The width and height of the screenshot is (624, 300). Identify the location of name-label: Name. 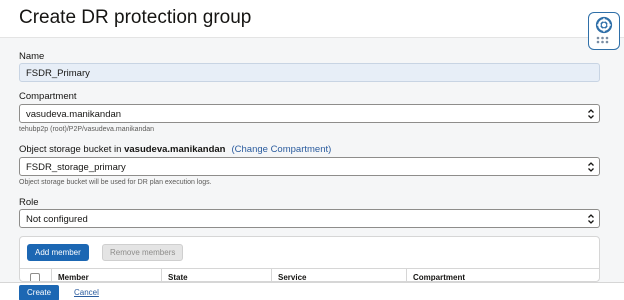
(32, 56).